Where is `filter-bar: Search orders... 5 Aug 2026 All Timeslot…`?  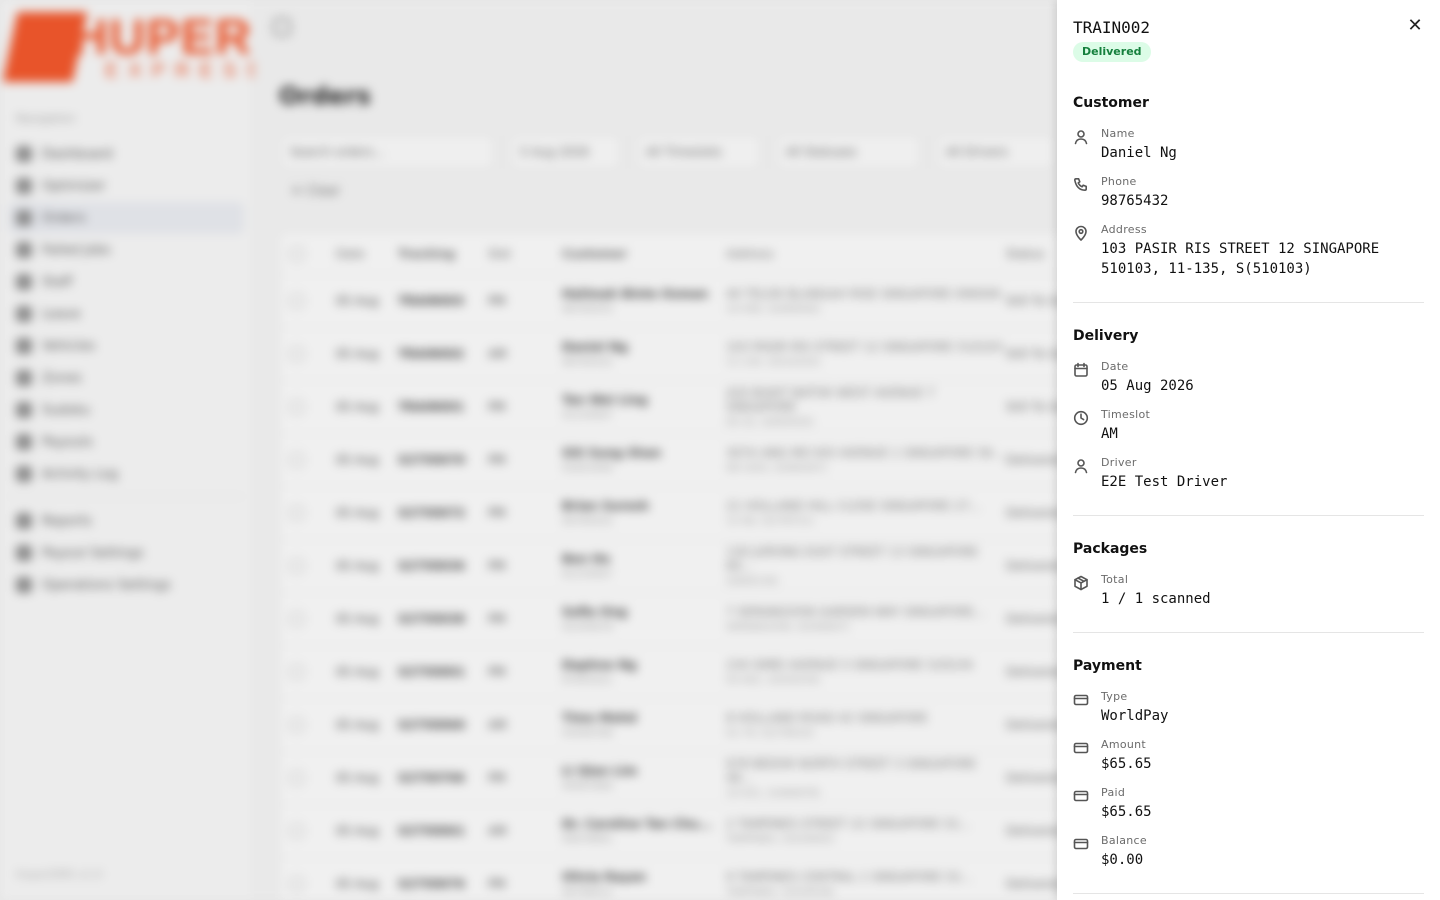
filter-bar: Search orders... 5 Aug 2026 All Timeslot… is located at coordinates (667, 152).